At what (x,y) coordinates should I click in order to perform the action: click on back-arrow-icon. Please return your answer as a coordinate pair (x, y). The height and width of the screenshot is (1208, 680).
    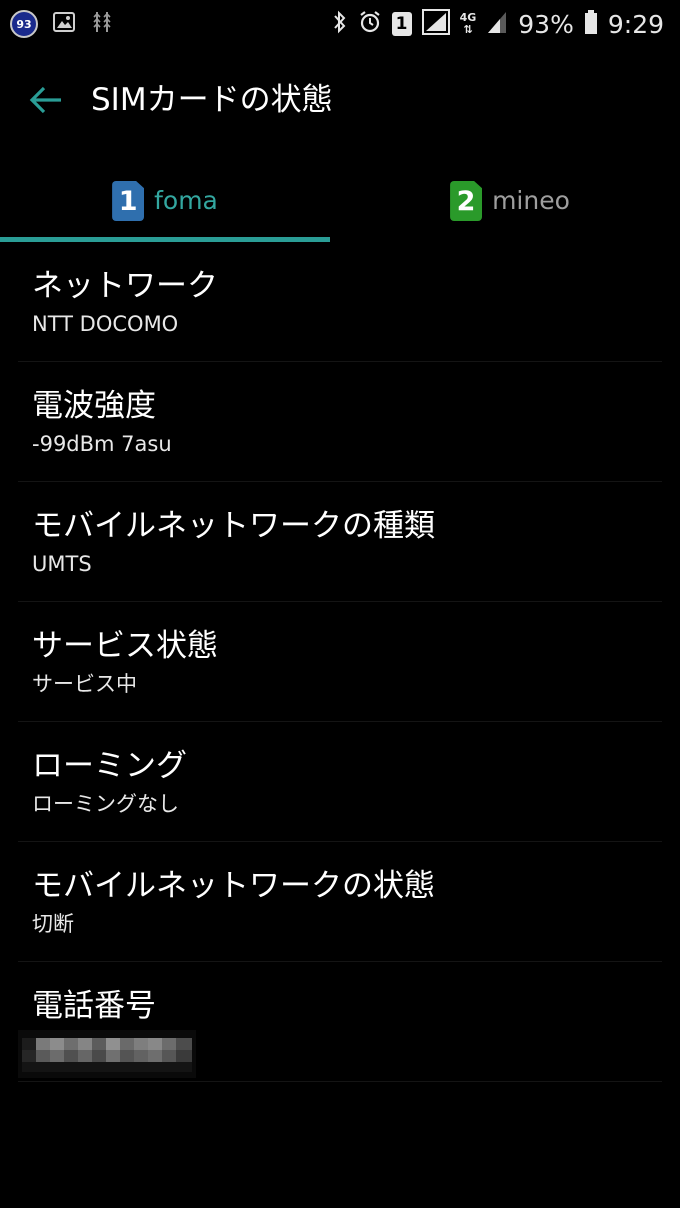
    Looking at the image, I should click on (45, 100).